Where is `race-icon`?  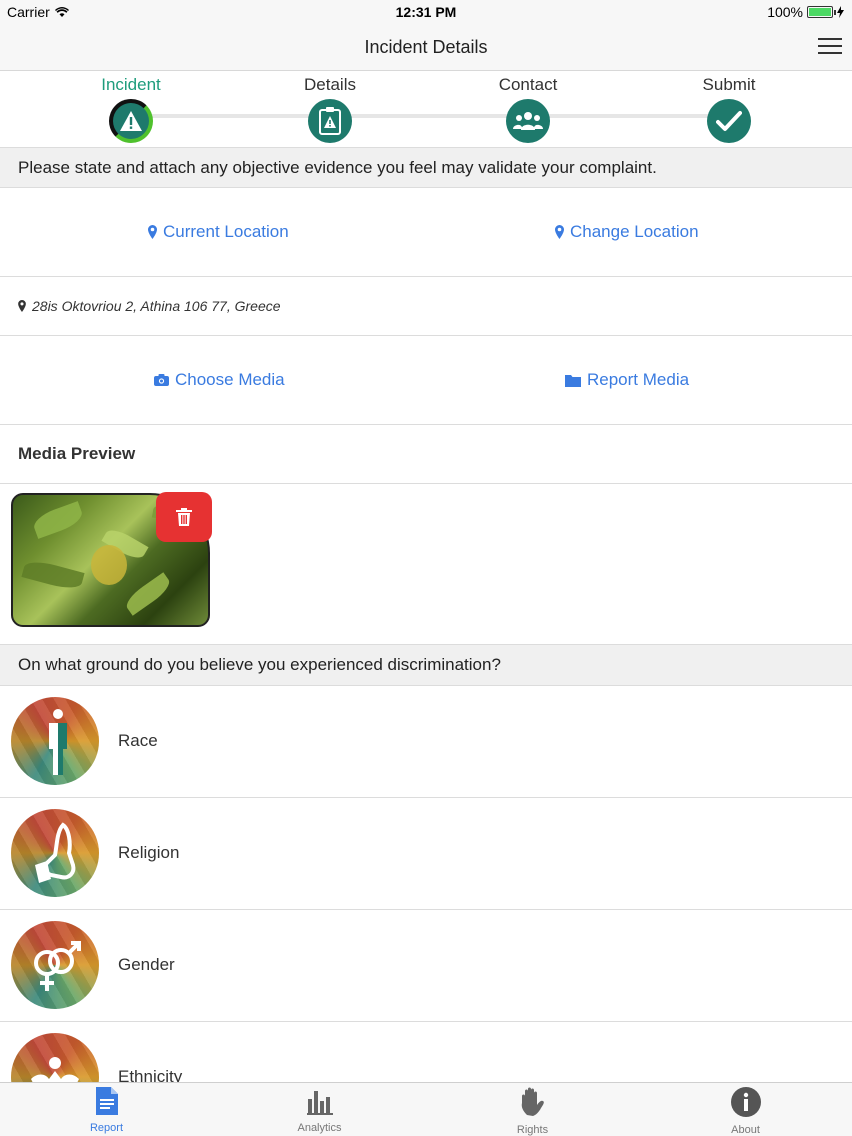 race-icon is located at coordinates (55, 741).